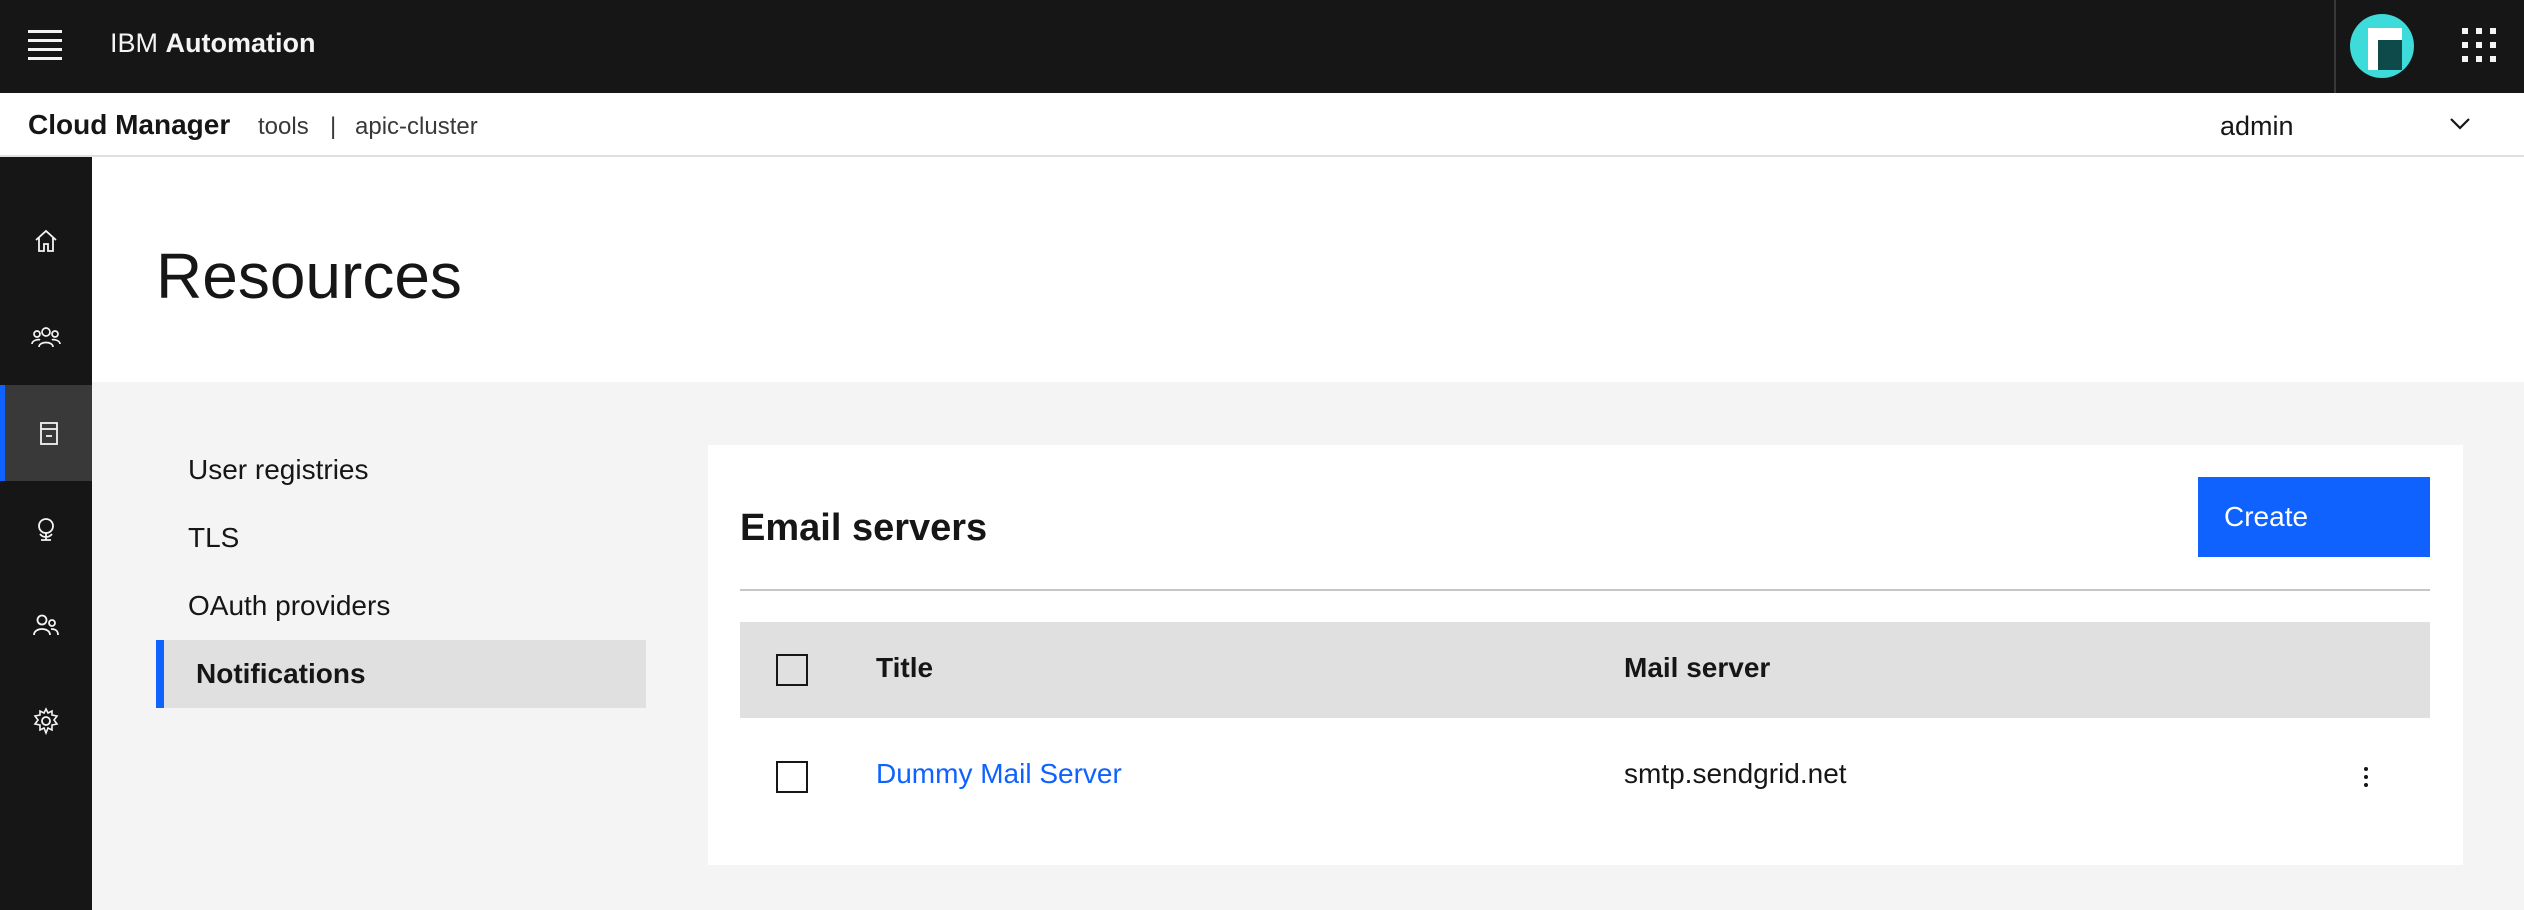 The width and height of the screenshot is (2524, 910). What do you see at coordinates (2460, 123) in the screenshot?
I see `chevron-down-icon` at bounding box center [2460, 123].